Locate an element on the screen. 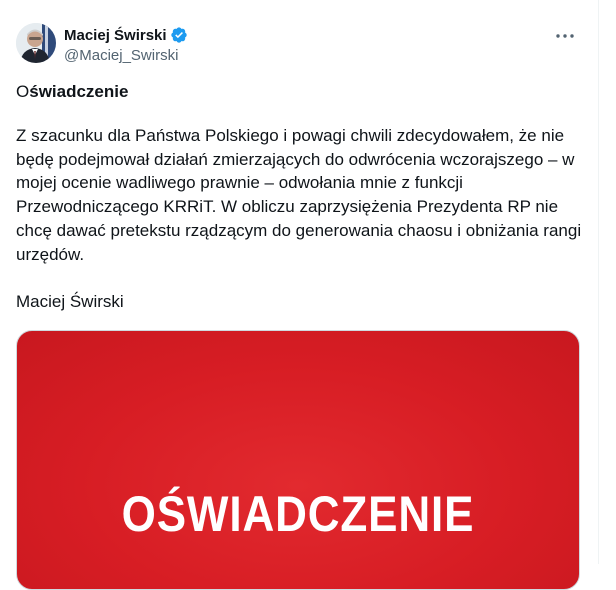 The image size is (616, 590). media-title: OŚWIADCZENIE is located at coordinates (298, 514).